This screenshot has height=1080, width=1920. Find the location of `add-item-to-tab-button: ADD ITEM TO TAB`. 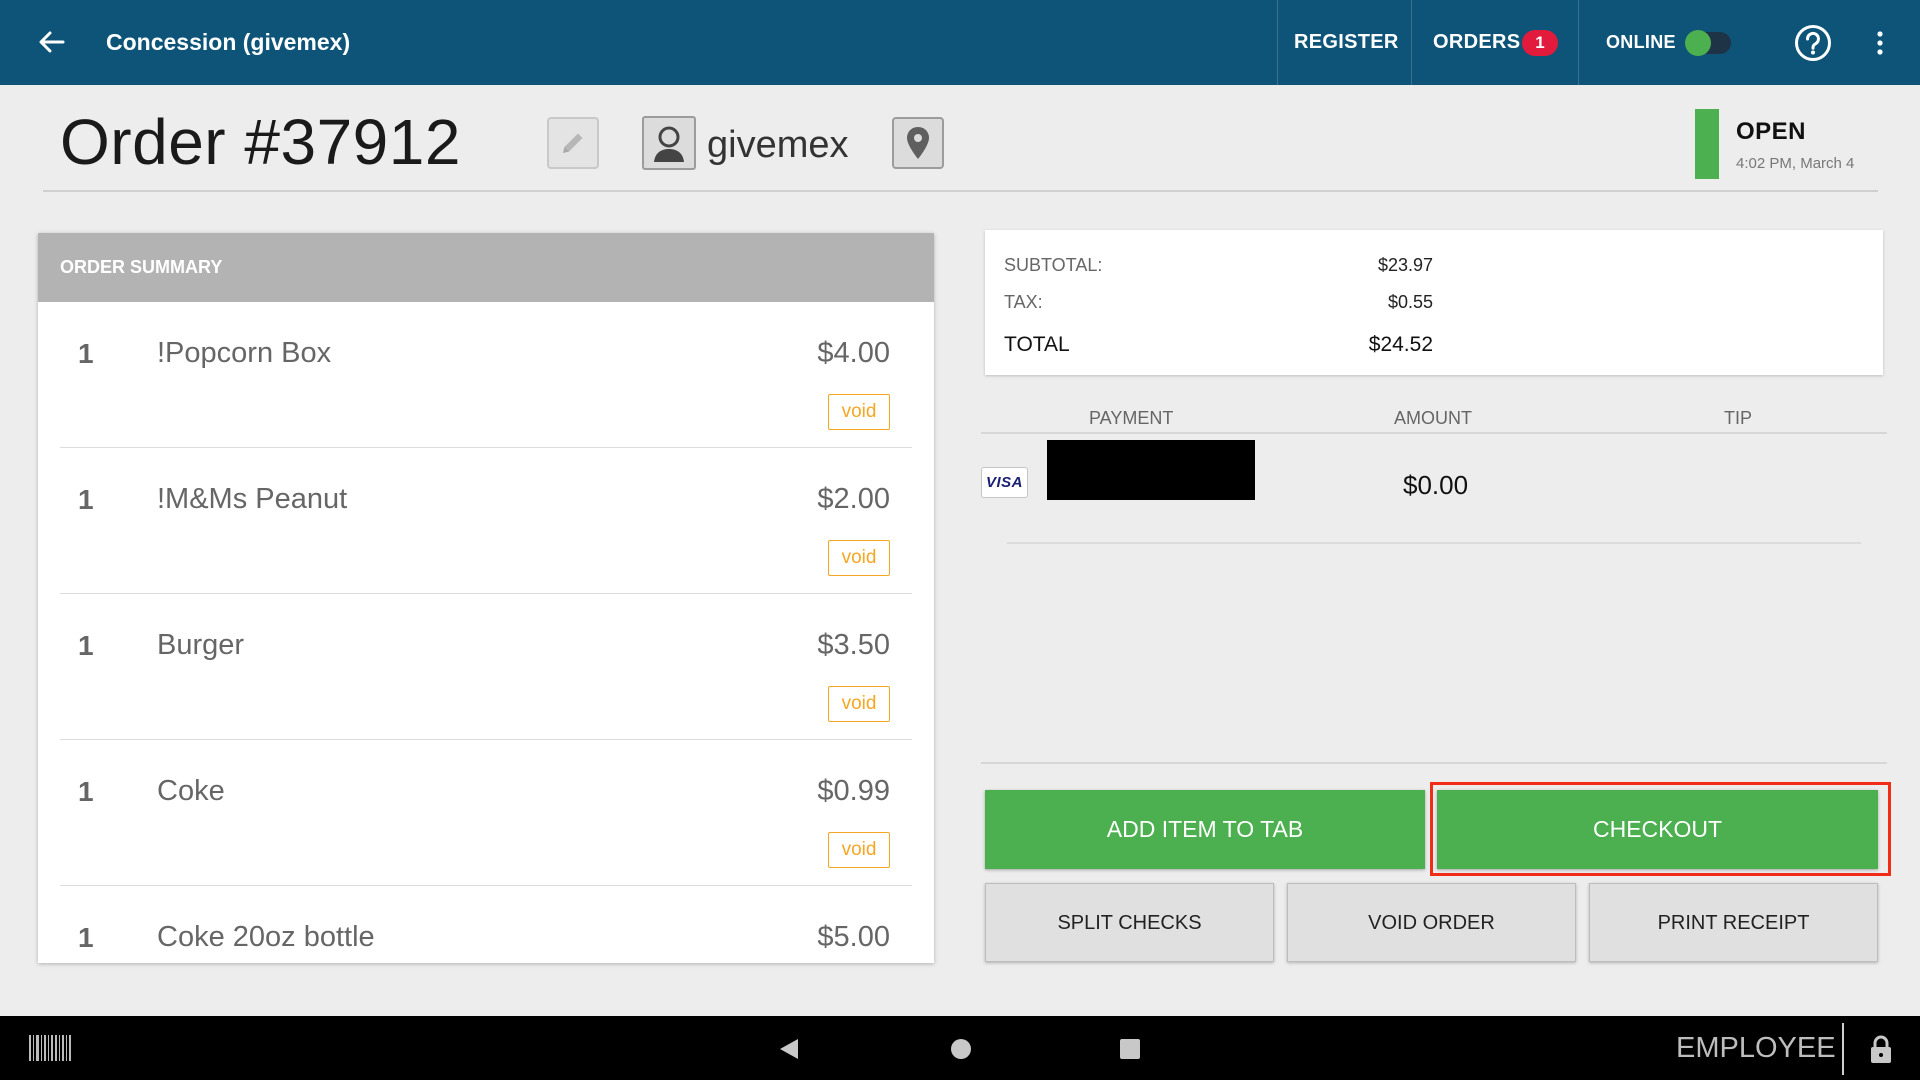

add-item-to-tab-button: ADD ITEM TO TAB is located at coordinates (1205, 829).